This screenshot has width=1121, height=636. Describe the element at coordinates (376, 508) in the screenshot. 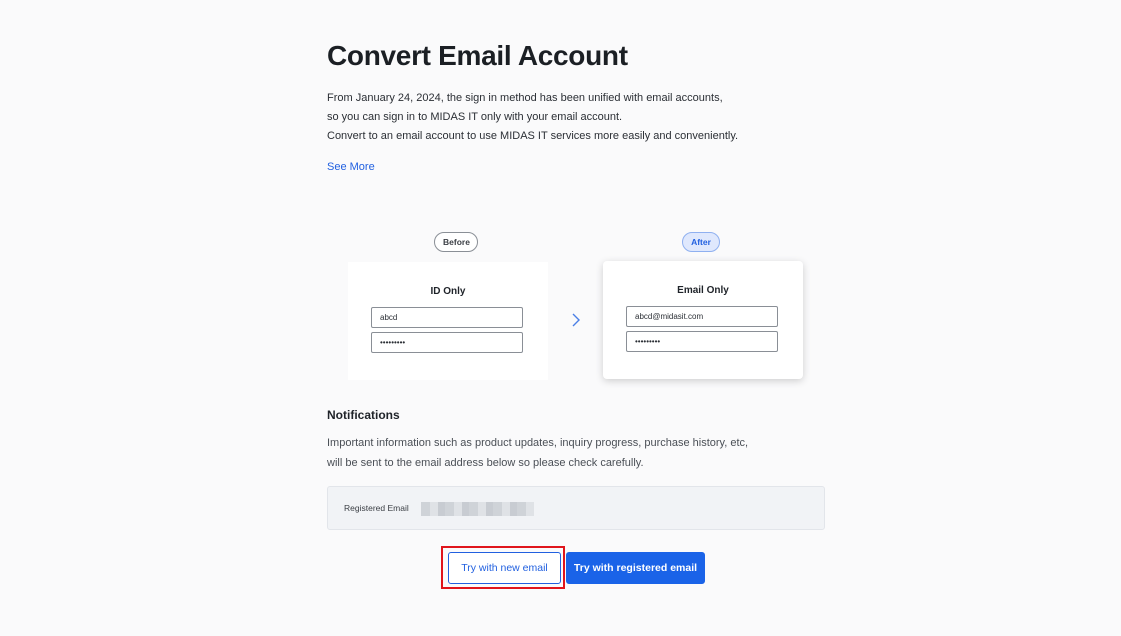

I see `registered-email-label: Registered Email` at that location.